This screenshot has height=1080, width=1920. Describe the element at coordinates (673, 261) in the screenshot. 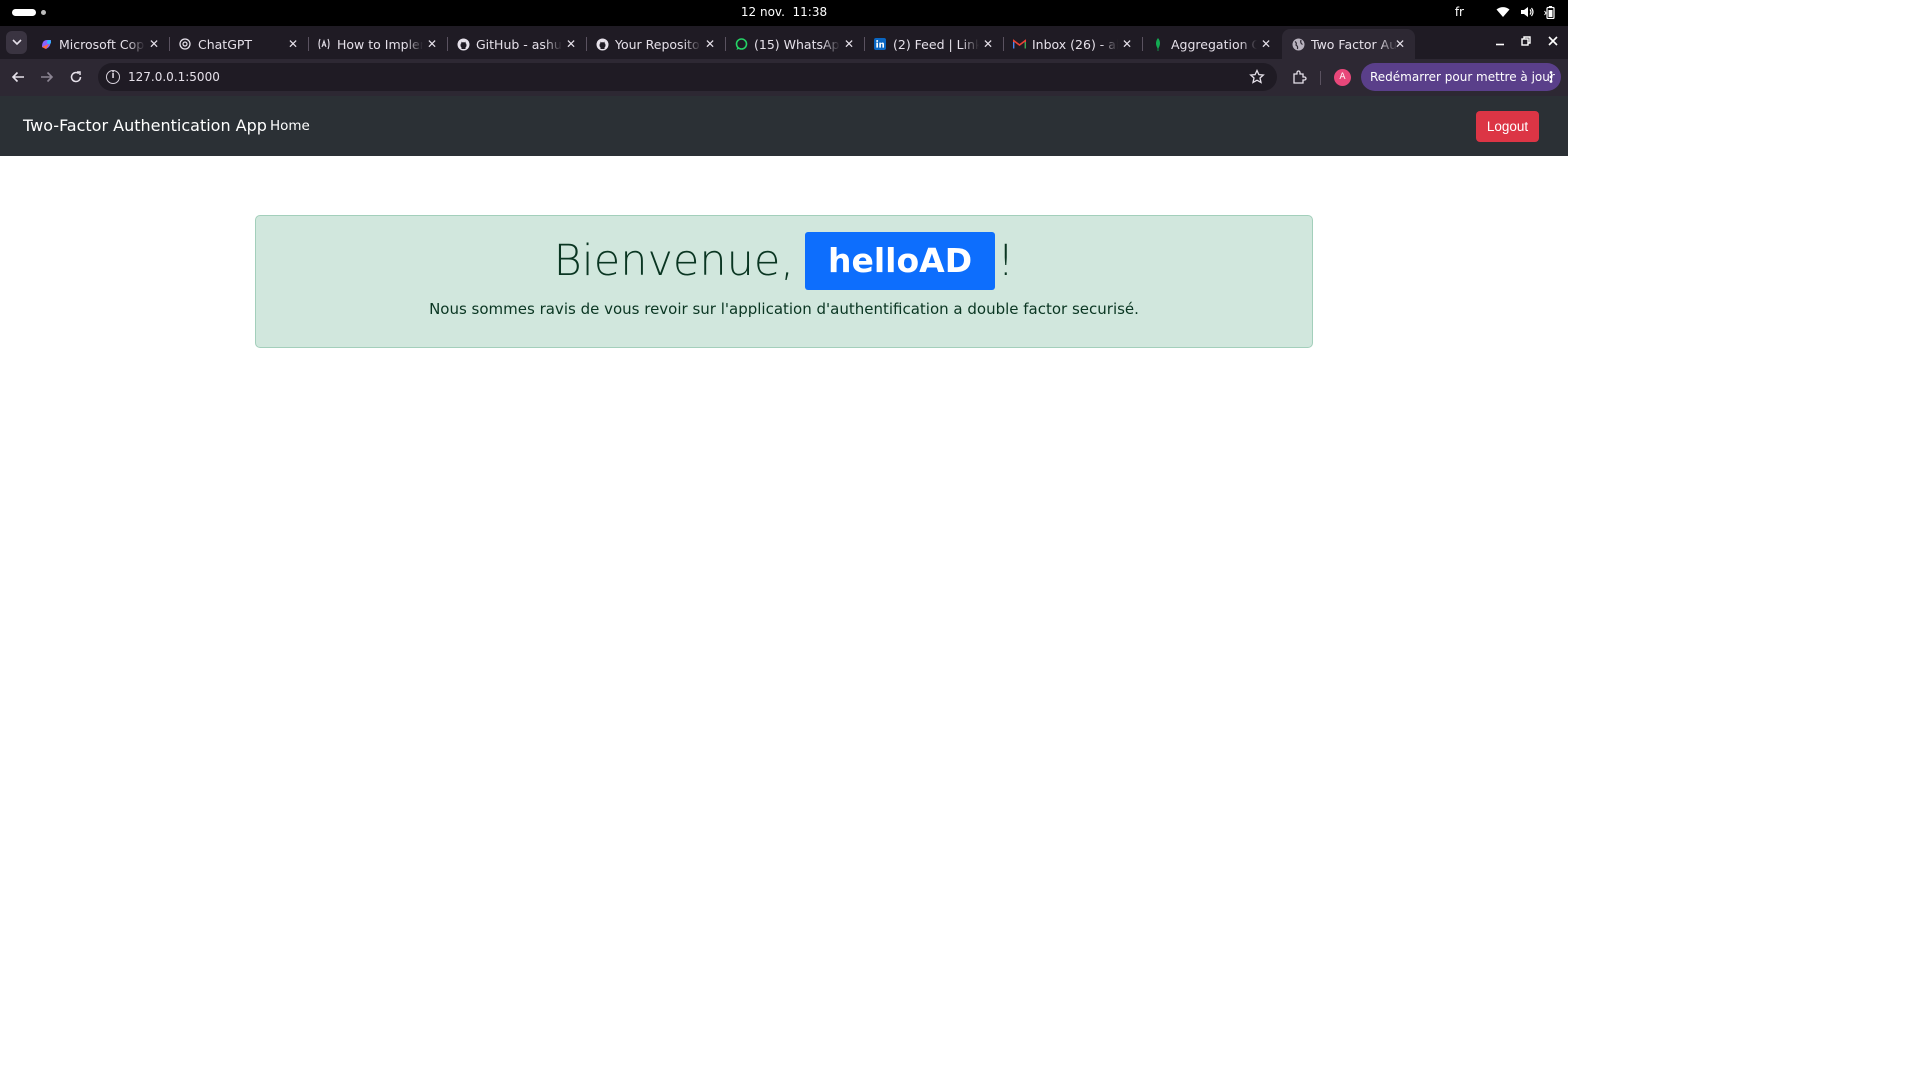

I see `greeting-text: Bienvenue,` at that location.